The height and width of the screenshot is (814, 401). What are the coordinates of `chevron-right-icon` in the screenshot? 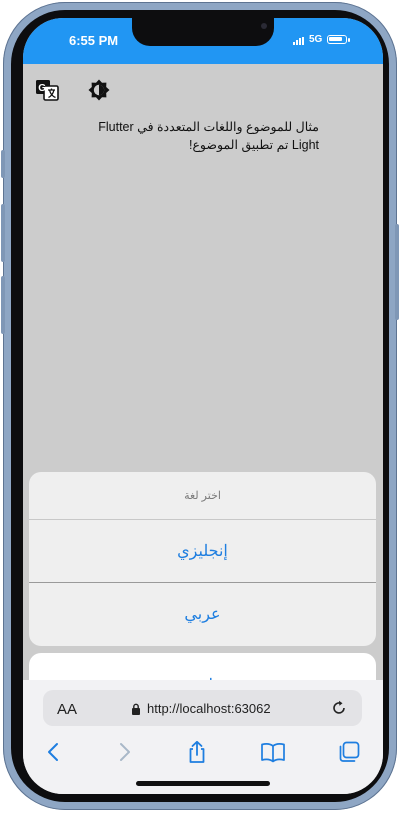 It's located at (124, 752).